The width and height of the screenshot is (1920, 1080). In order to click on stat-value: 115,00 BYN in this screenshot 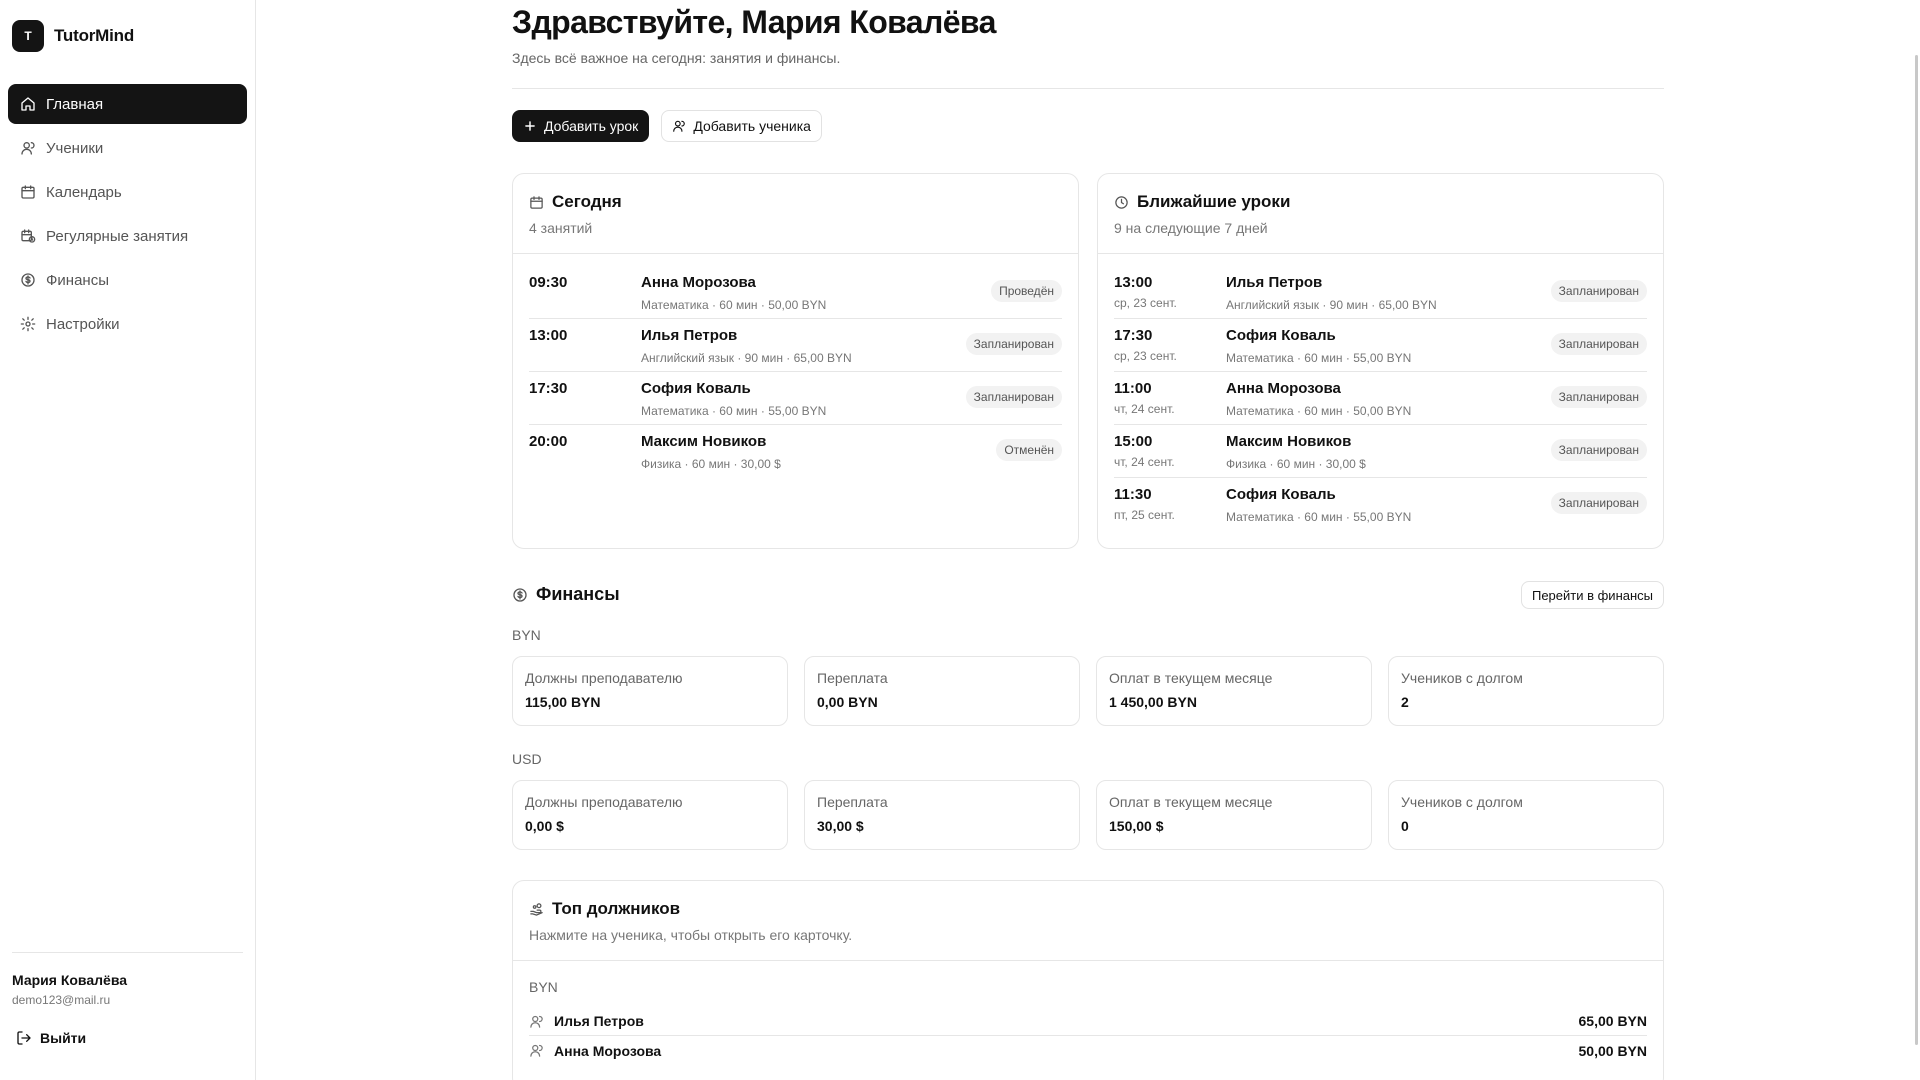, I will do `click(563, 702)`.